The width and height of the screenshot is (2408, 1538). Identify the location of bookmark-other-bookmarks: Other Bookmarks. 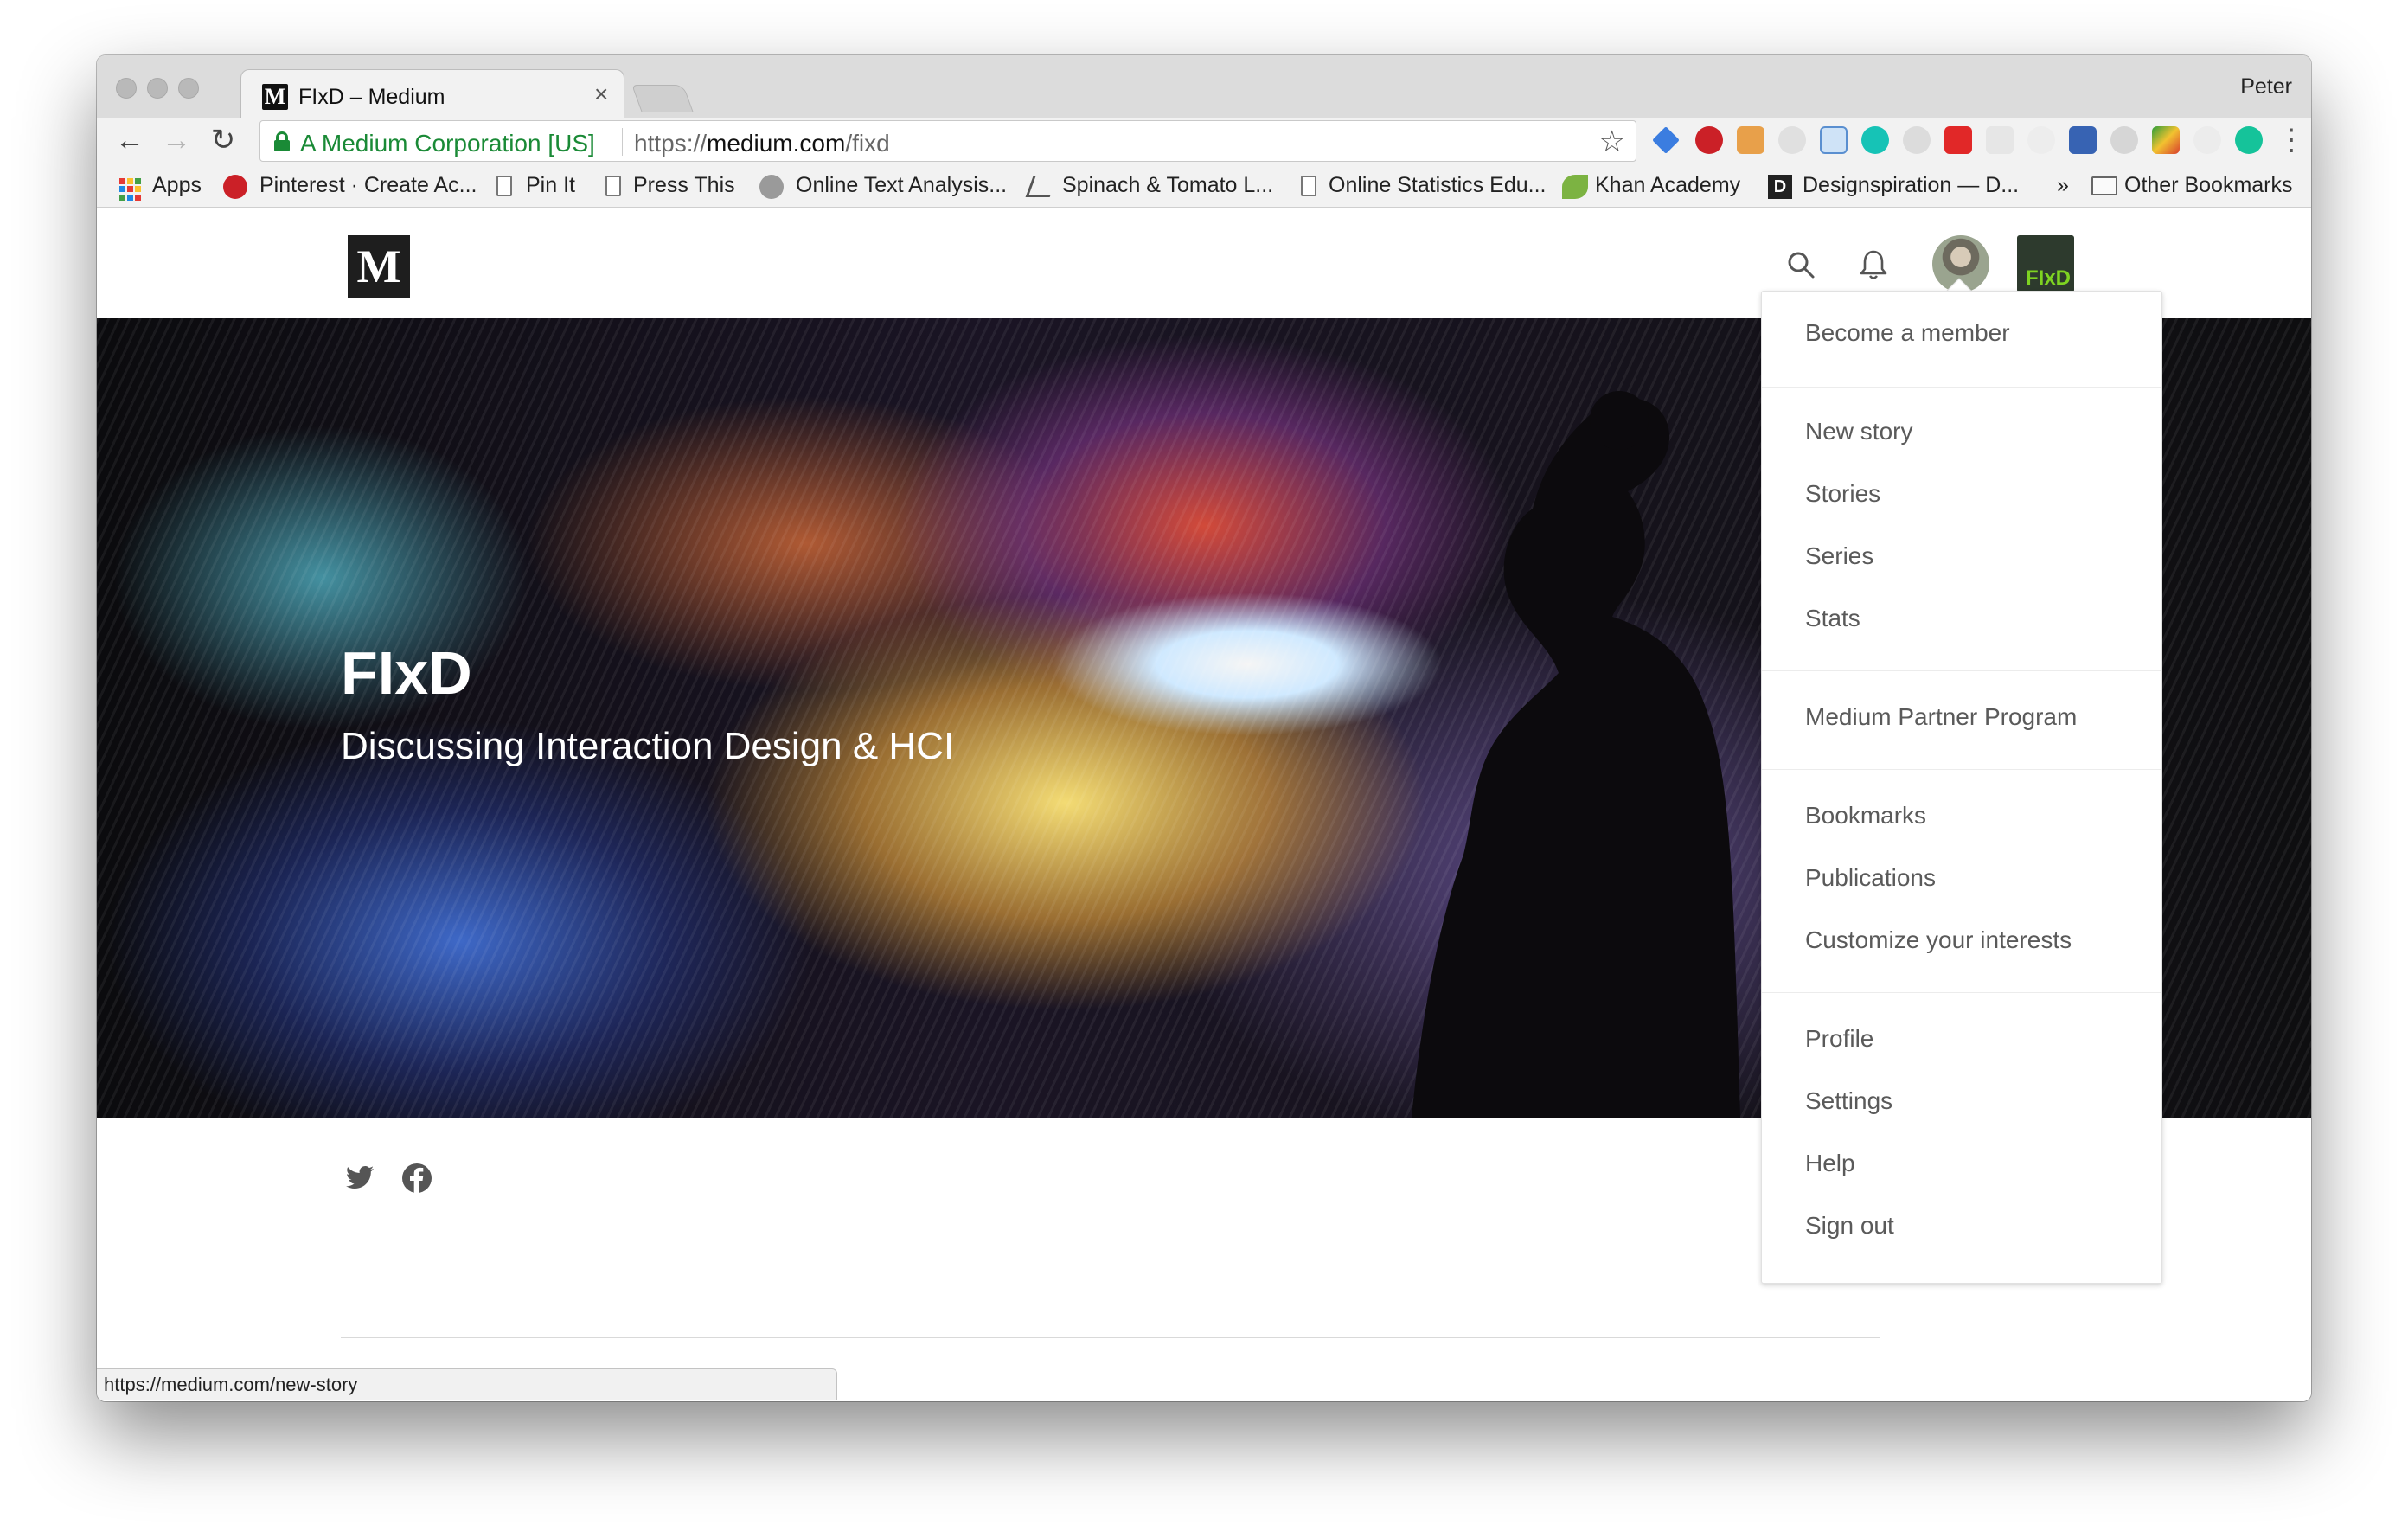
(2208, 186).